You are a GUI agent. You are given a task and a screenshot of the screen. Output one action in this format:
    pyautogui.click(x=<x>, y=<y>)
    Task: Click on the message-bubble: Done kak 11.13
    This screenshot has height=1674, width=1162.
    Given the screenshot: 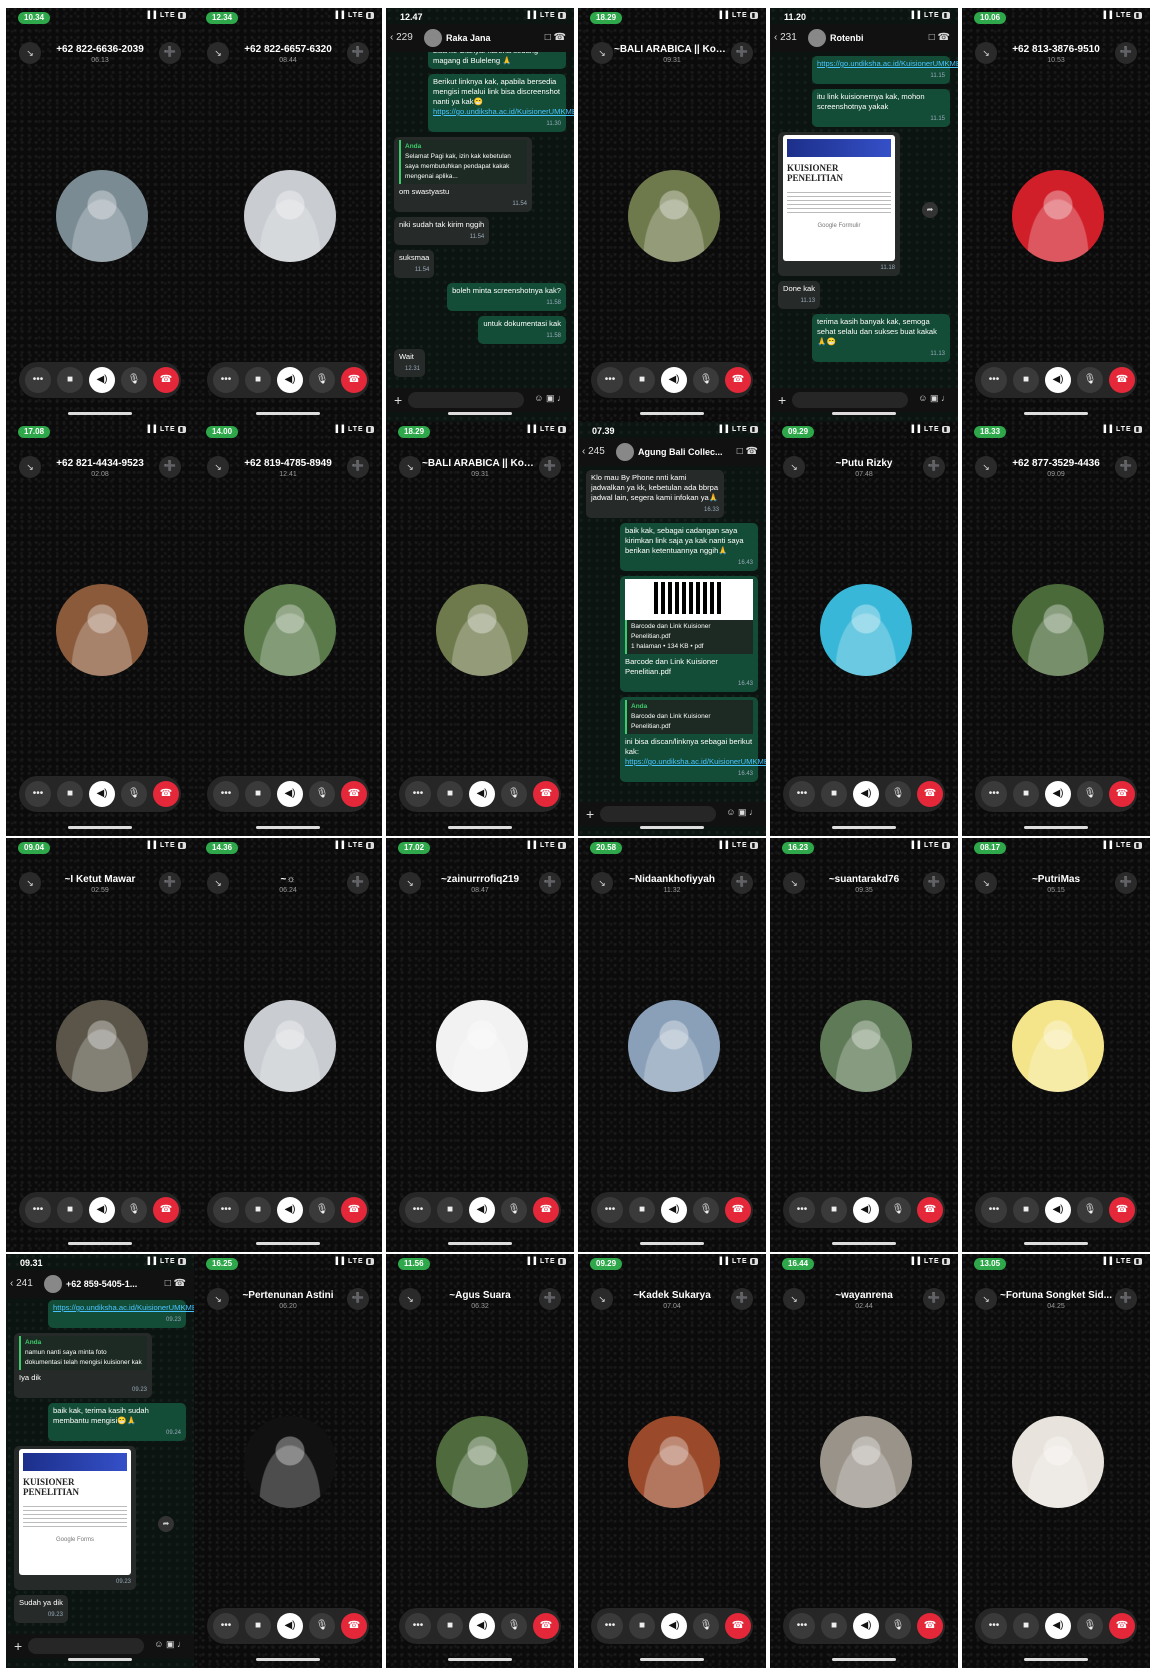 What is the action you would take?
    pyautogui.click(x=799, y=295)
    